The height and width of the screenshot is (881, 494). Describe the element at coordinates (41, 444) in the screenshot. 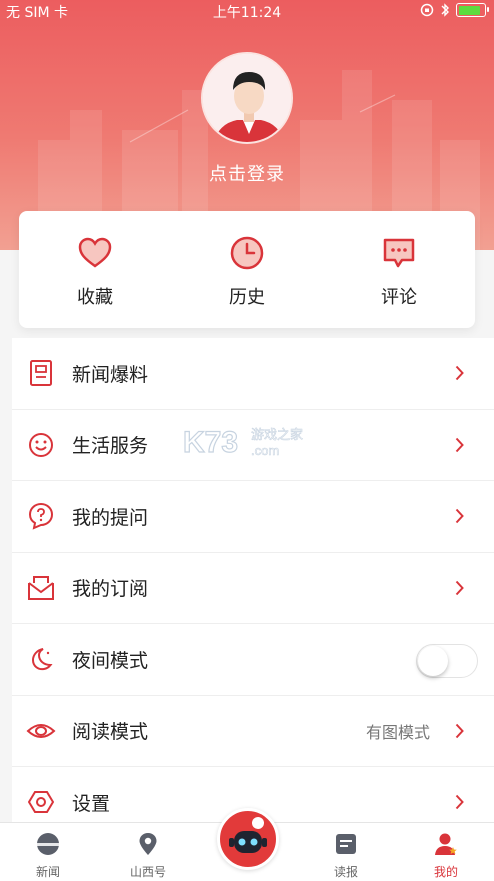

I see `smile-icon` at that location.